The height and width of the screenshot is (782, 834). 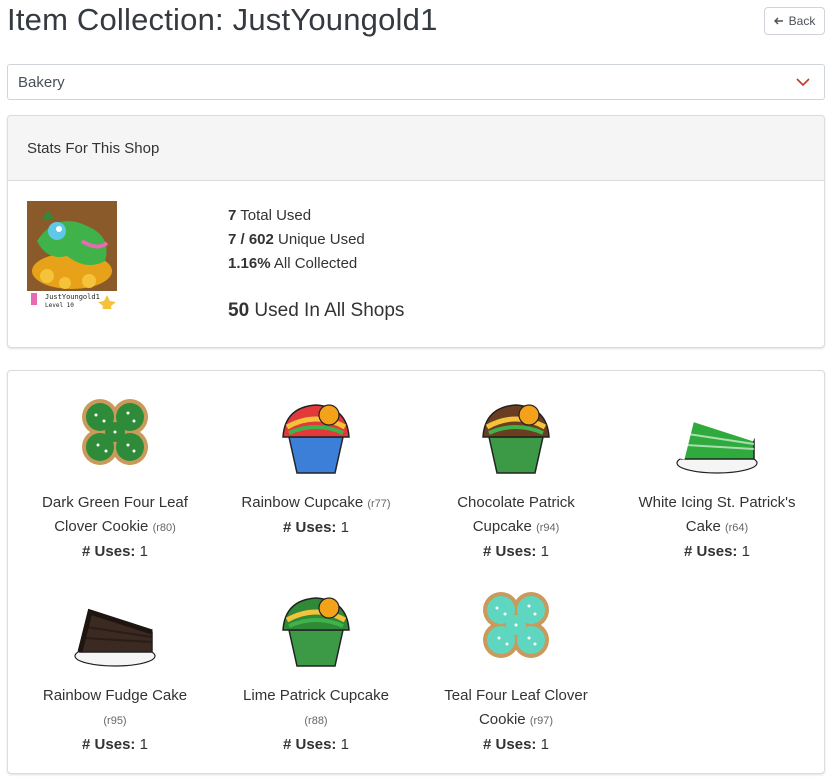 I want to click on shop-select-value: Bakery, so click(x=41, y=82).